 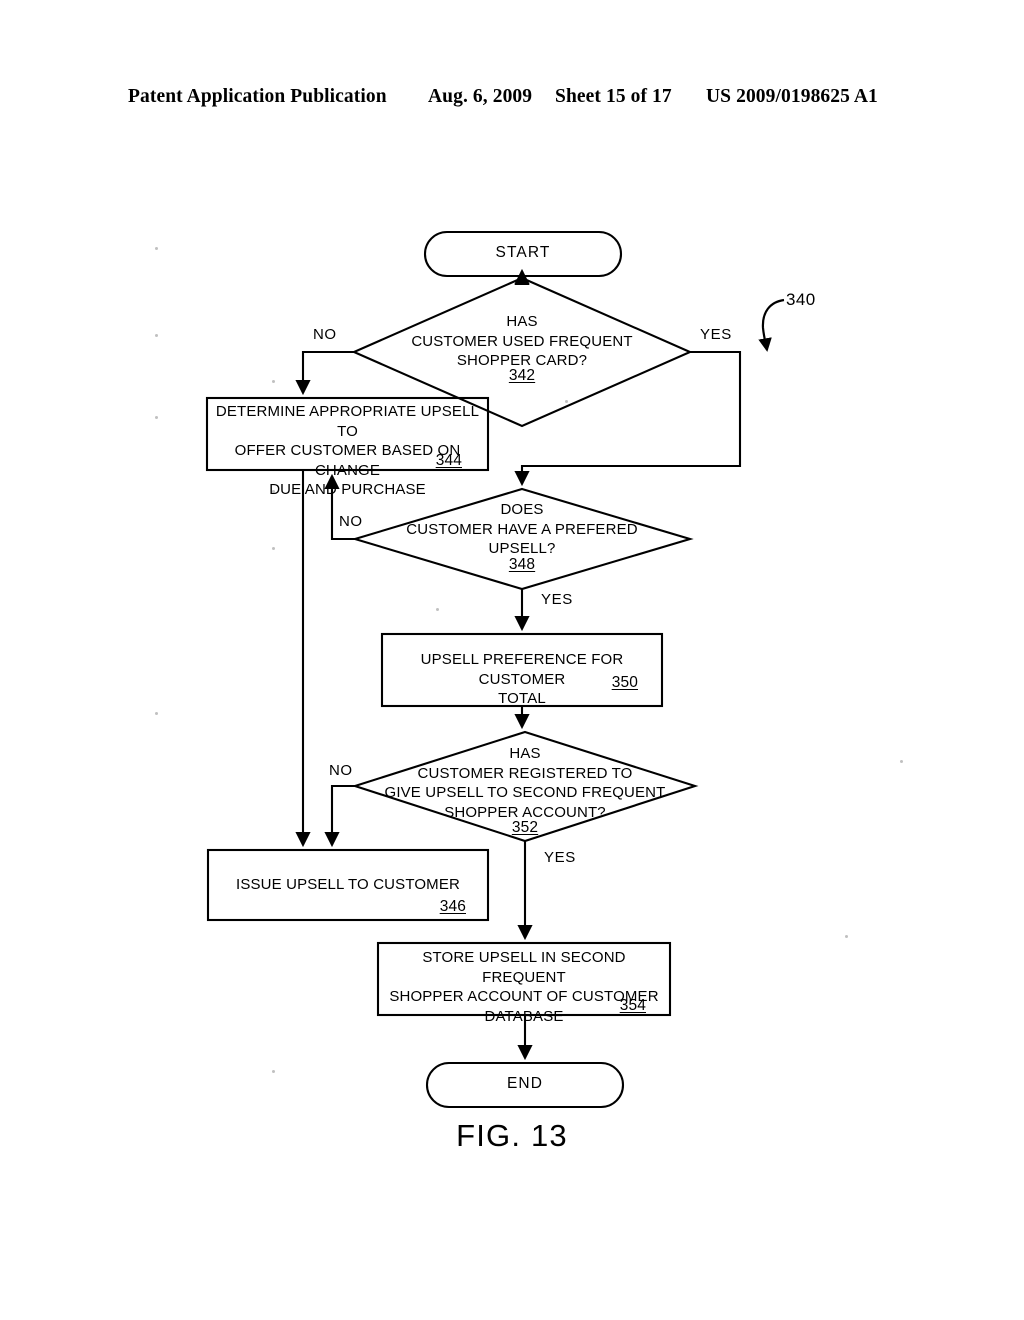 What do you see at coordinates (522, 670) in the screenshot?
I see `process-350-shape` at bounding box center [522, 670].